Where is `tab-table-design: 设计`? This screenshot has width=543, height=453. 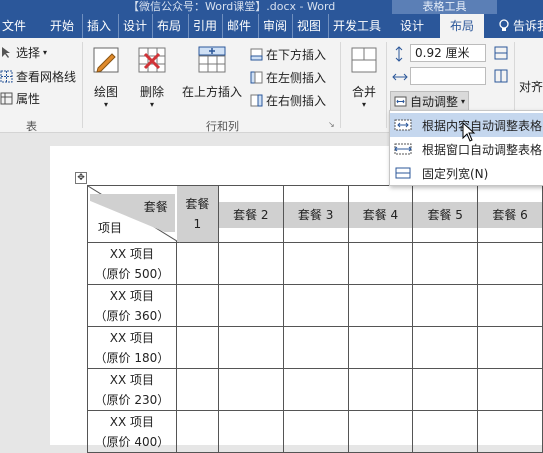
tab-table-design: 设计 is located at coordinates (412, 26).